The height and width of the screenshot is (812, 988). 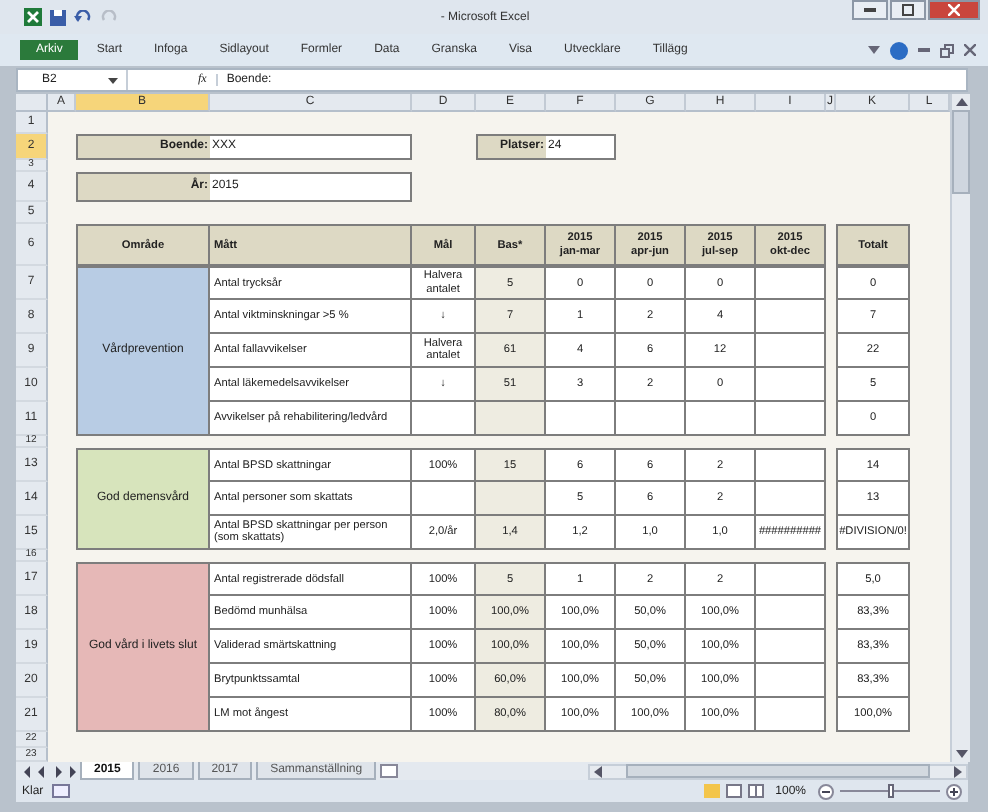 I want to click on horizontal-scrollbar, so click(x=778, y=771).